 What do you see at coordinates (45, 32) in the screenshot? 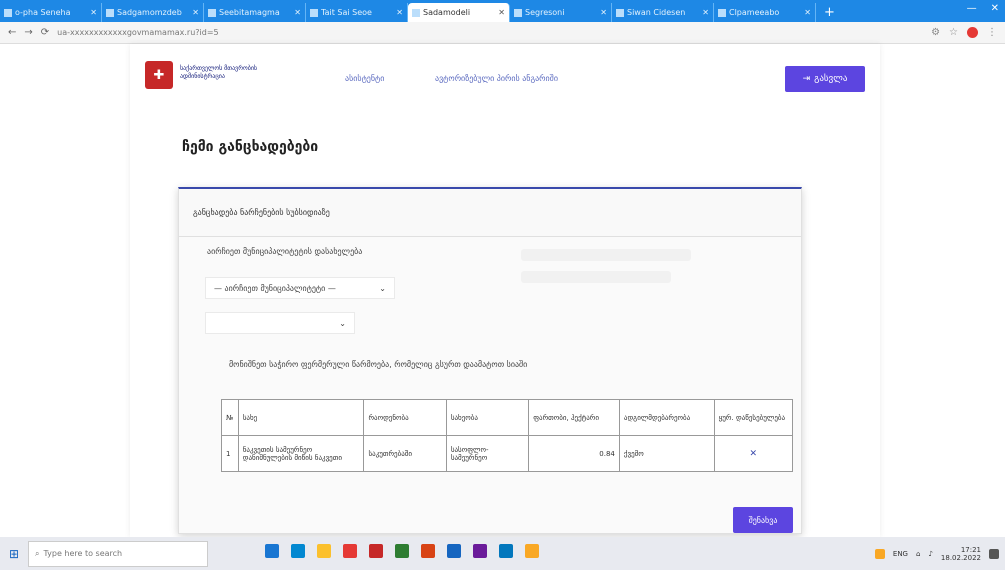
I see `reload-icon: ⟳` at bounding box center [45, 32].